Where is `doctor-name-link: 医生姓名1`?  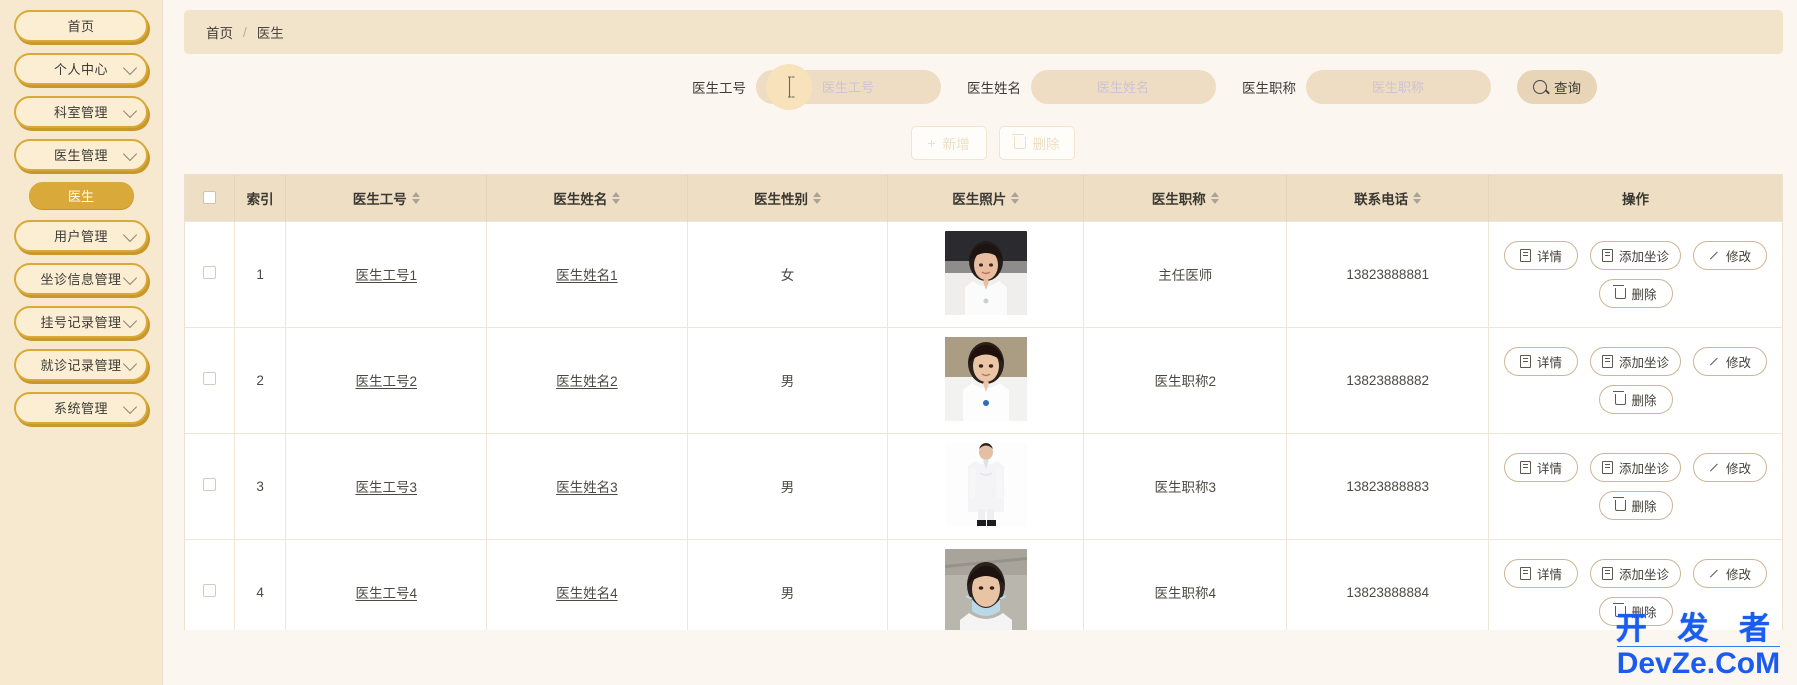
doctor-name-link: 医生姓名1 is located at coordinates (587, 275).